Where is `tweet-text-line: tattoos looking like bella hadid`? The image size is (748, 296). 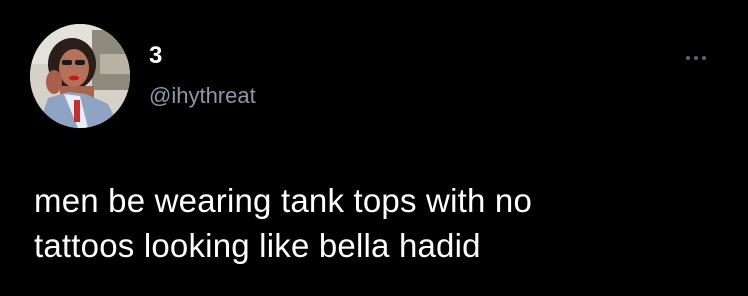 tweet-text-line: tattoos looking like bella hadid is located at coordinates (257, 245).